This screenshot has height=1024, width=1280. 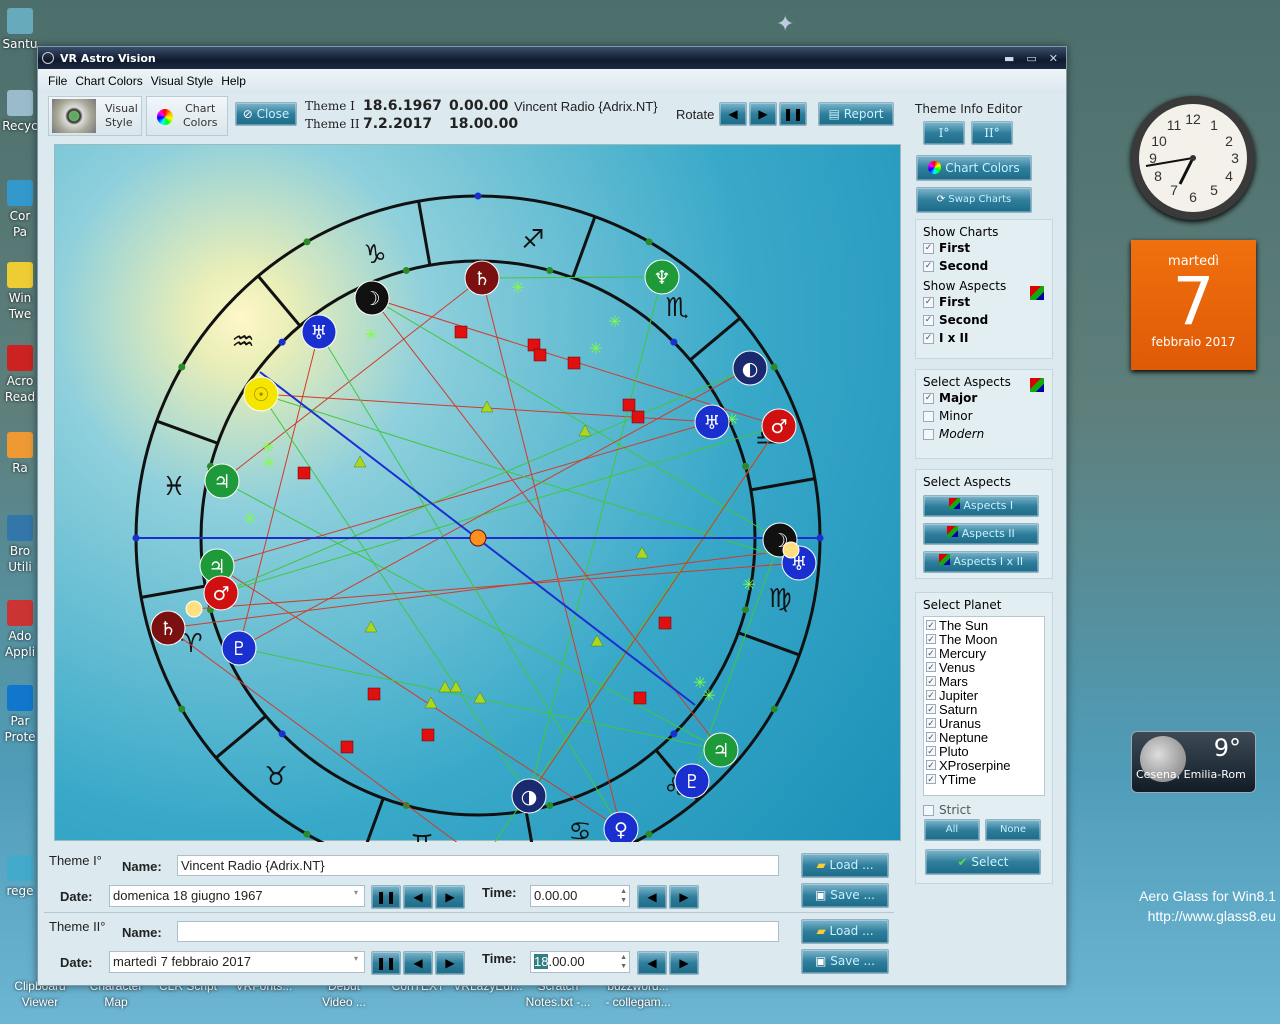 I want to click on all-button: All, so click(x=952, y=830).